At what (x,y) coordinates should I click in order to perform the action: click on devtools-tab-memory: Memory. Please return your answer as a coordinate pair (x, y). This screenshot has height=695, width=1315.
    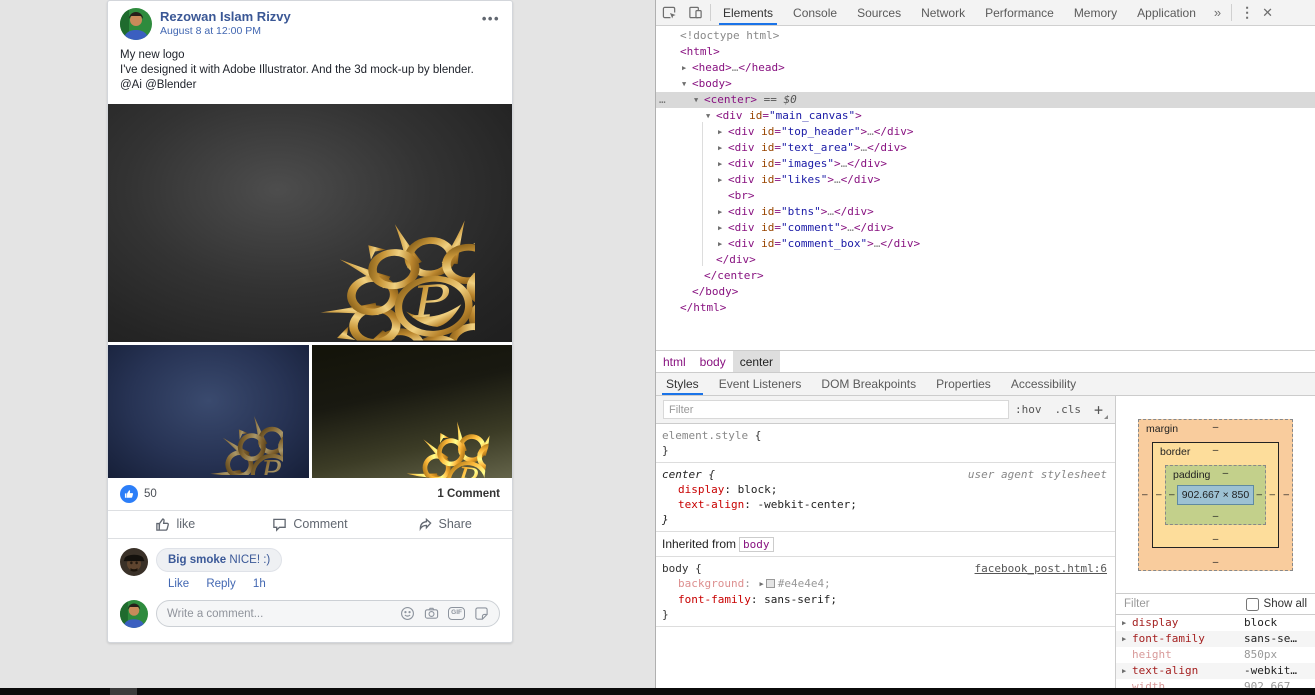
    Looking at the image, I should click on (1095, 12).